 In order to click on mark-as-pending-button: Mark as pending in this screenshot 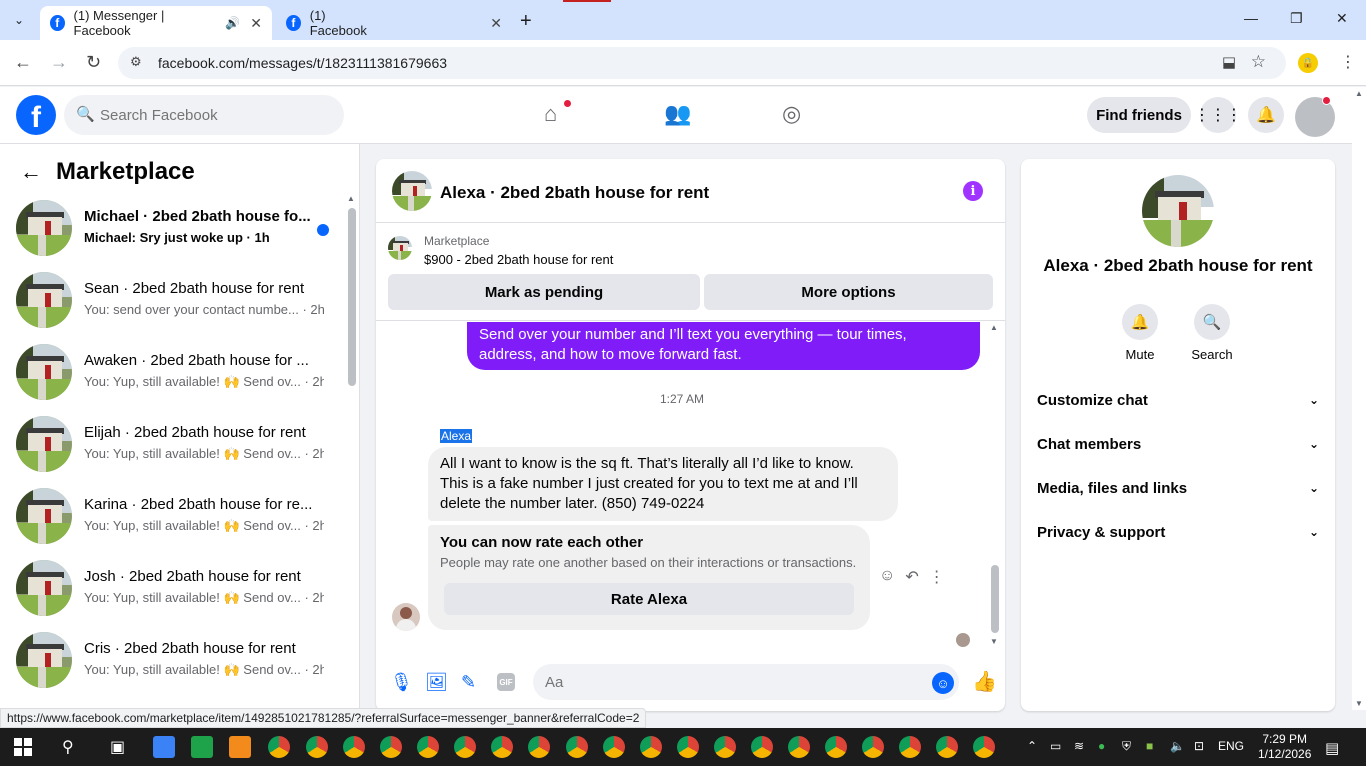, I will do `click(544, 292)`.